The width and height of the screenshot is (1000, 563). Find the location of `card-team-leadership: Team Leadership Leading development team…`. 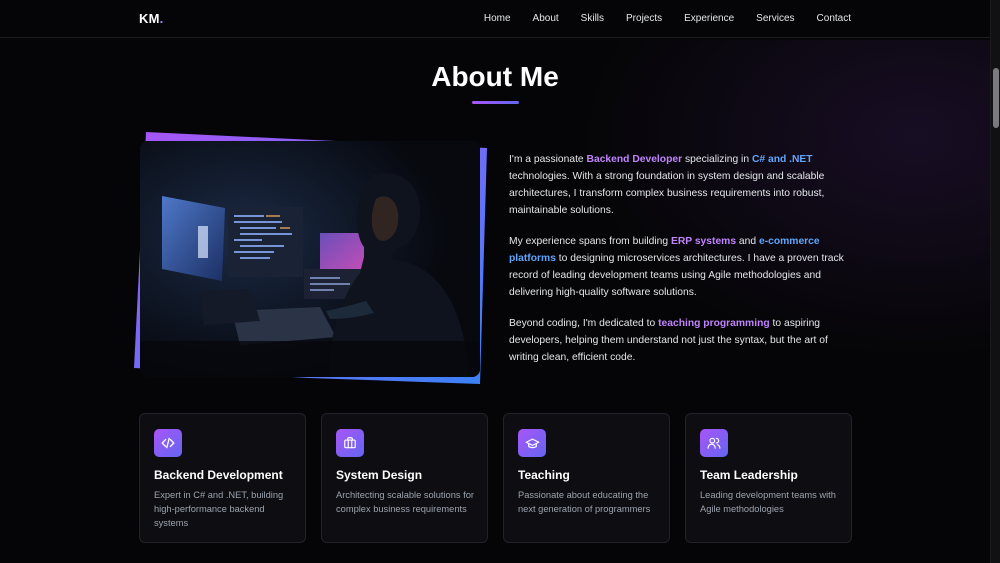

card-team-leadership: Team Leadership Leading development team… is located at coordinates (768, 478).